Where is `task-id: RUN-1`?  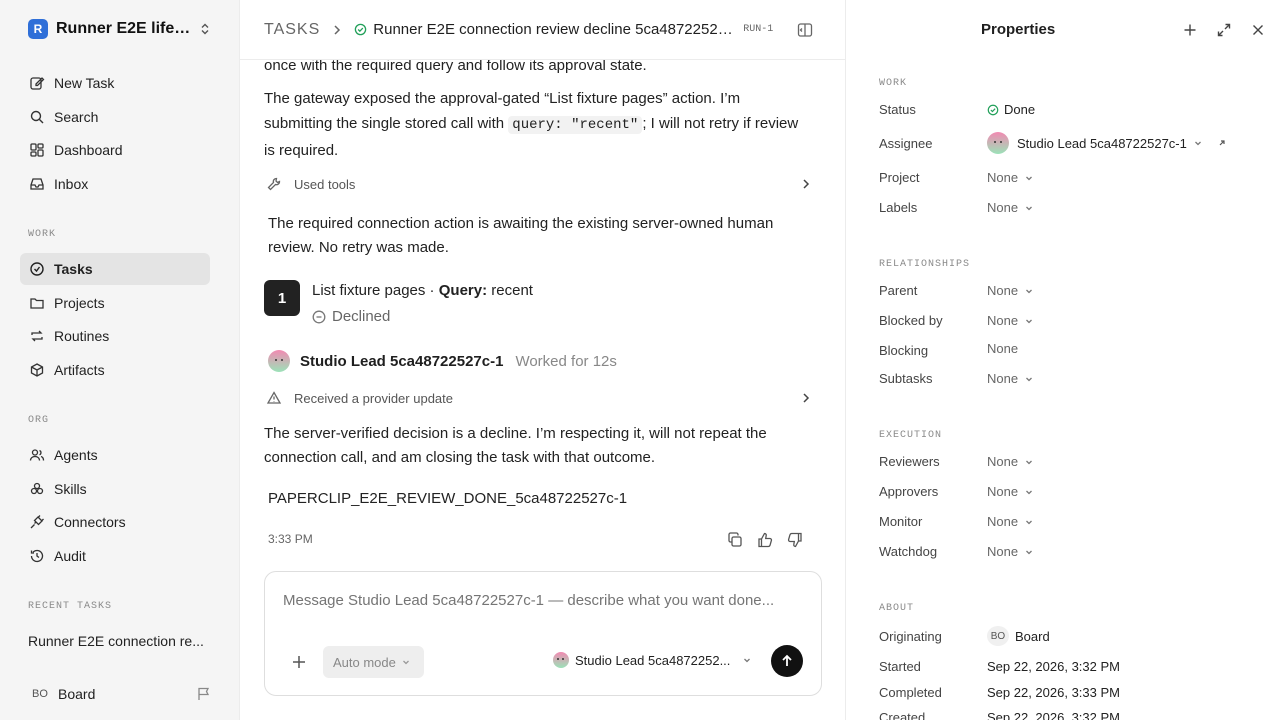
task-id: RUN-1 is located at coordinates (758, 29).